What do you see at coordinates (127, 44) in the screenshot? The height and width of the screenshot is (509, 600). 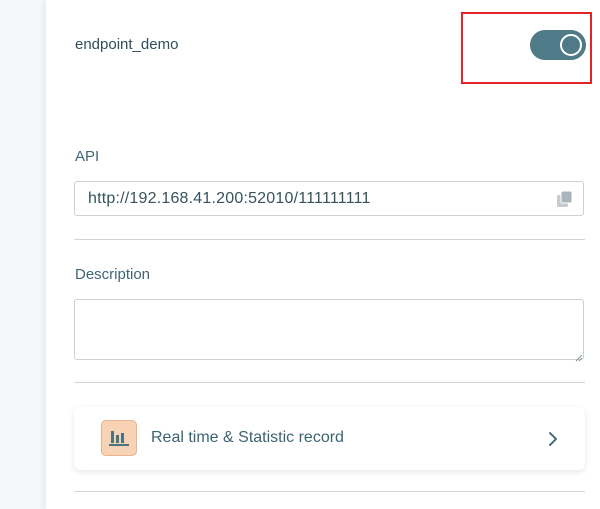 I see `endpoint-name: endpoint_demo` at bounding box center [127, 44].